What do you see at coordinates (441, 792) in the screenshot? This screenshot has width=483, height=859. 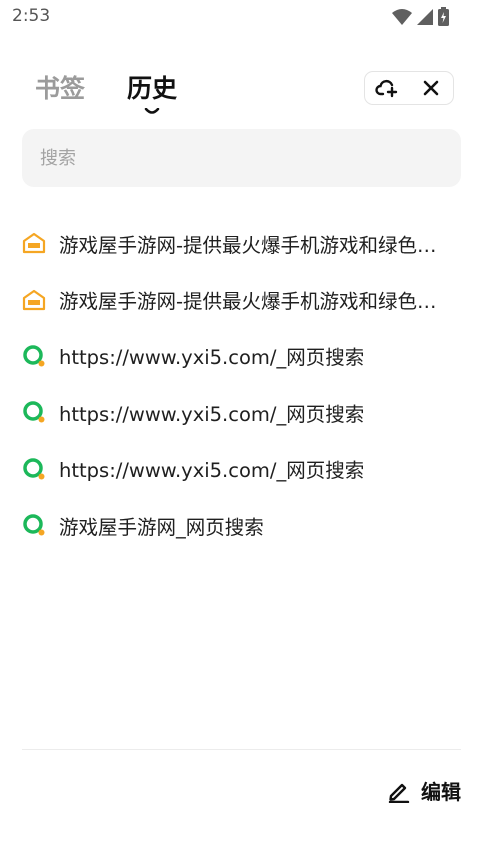 I see `edit-label: 编辑` at bounding box center [441, 792].